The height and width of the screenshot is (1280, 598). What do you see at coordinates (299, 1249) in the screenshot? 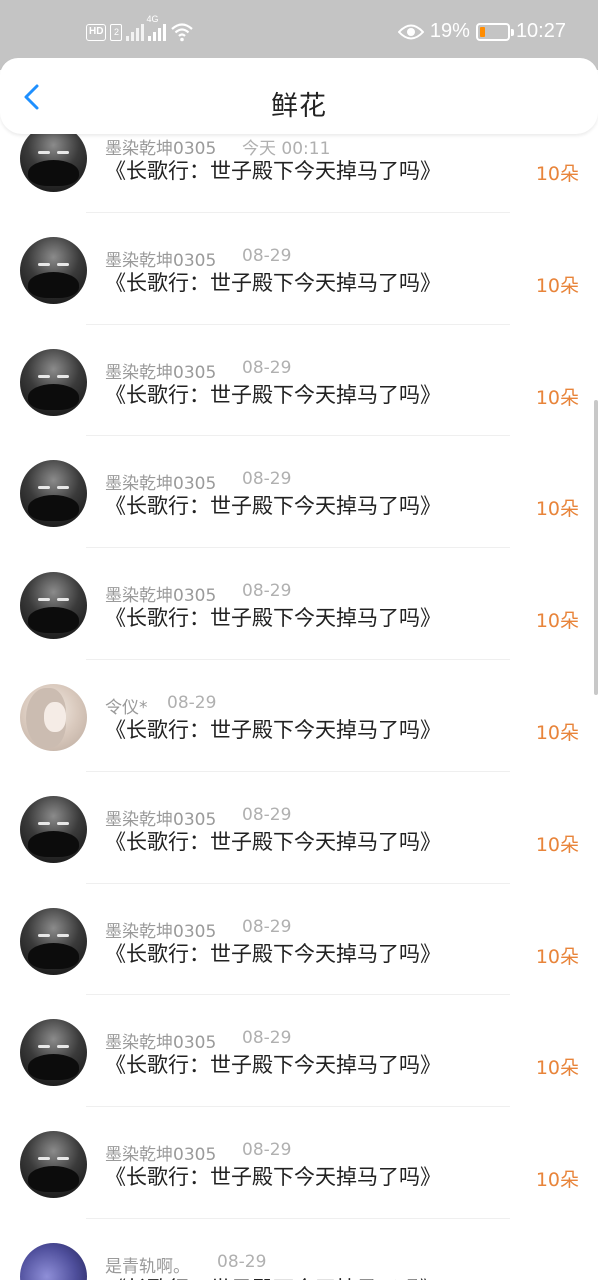
I see `list-item: 是青轨啊。08-29《长歌行：世子殿下今天掉马了吗》10朵` at bounding box center [299, 1249].